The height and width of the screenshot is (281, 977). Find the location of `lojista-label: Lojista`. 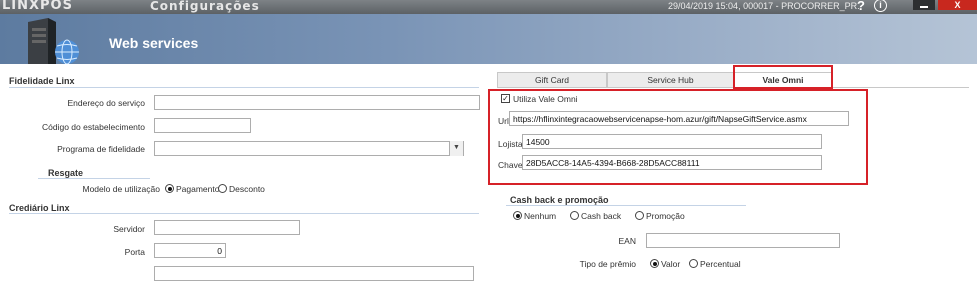

lojista-label: Lojista is located at coordinates (510, 144).